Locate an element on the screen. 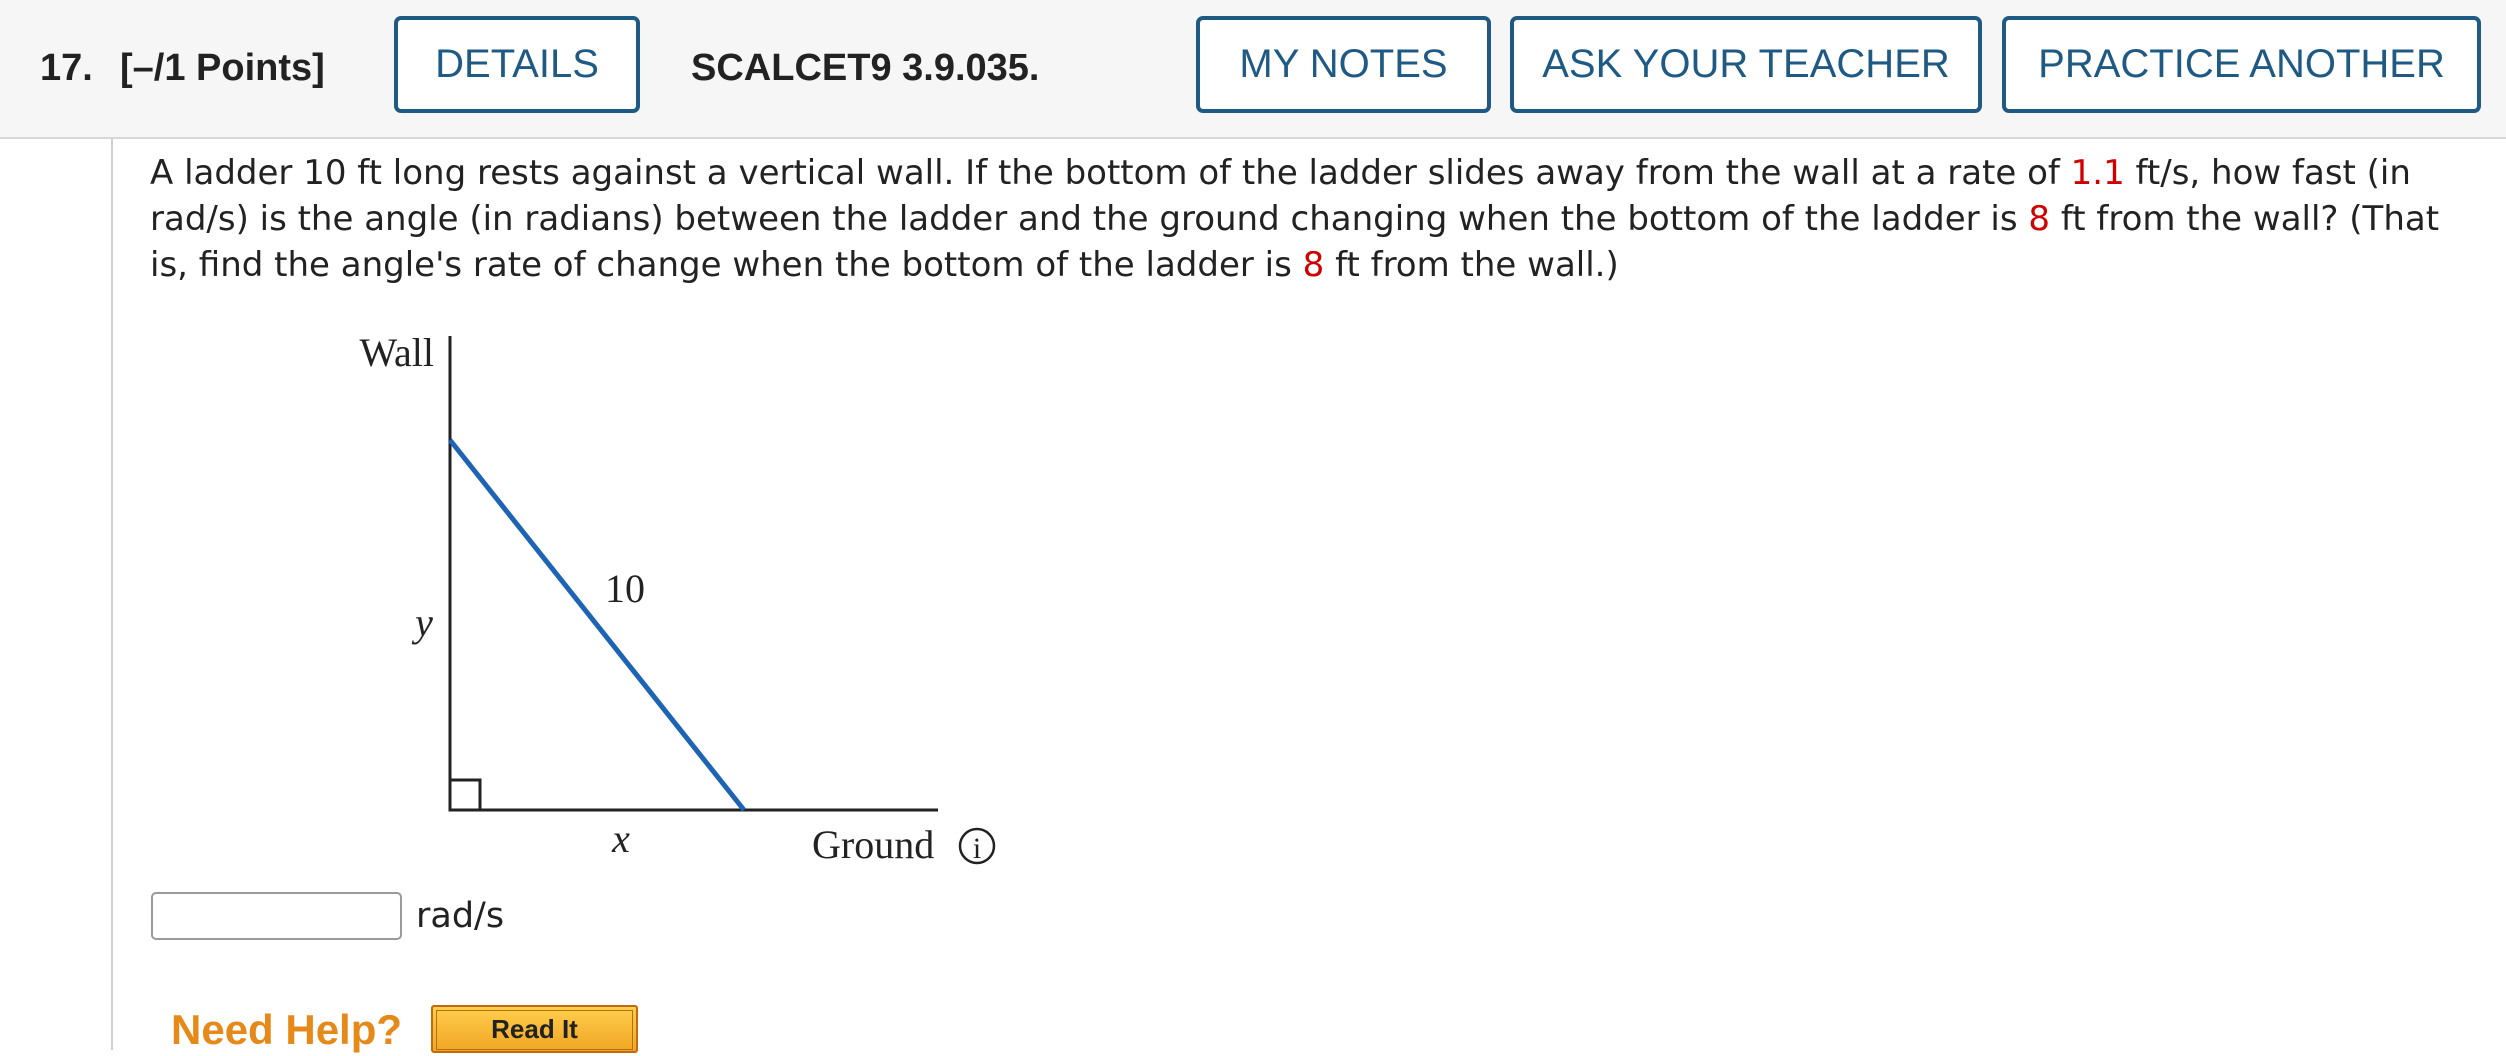 The height and width of the screenshot is (1056, 2506). ladder-line is located at coordinates (597, 625).